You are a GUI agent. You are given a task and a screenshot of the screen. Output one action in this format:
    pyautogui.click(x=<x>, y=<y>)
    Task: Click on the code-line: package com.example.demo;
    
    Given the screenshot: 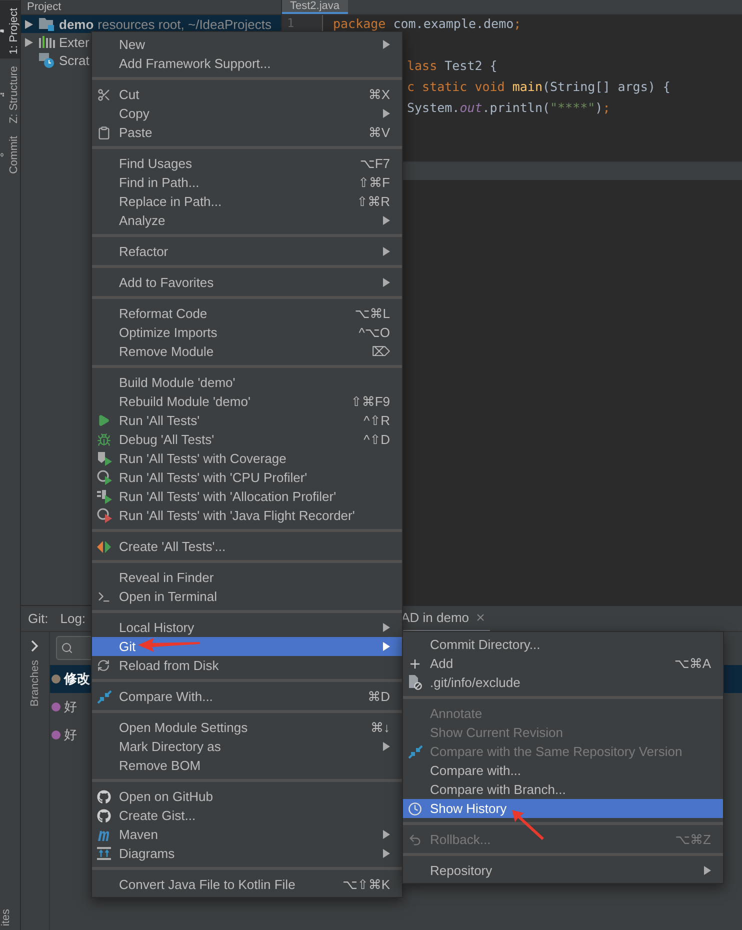 What is the action you would take?
    pyautogui.click(x=427, y=24)
    